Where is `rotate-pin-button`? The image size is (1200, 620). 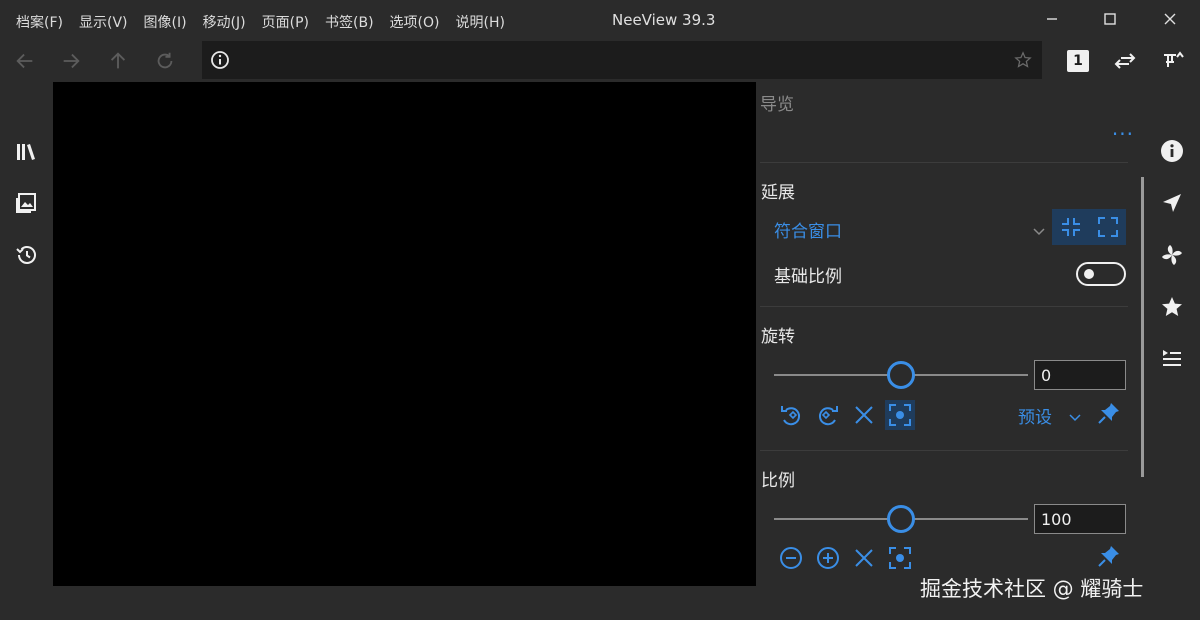
rotate-pin-button is located at coordinates (1109, 413).